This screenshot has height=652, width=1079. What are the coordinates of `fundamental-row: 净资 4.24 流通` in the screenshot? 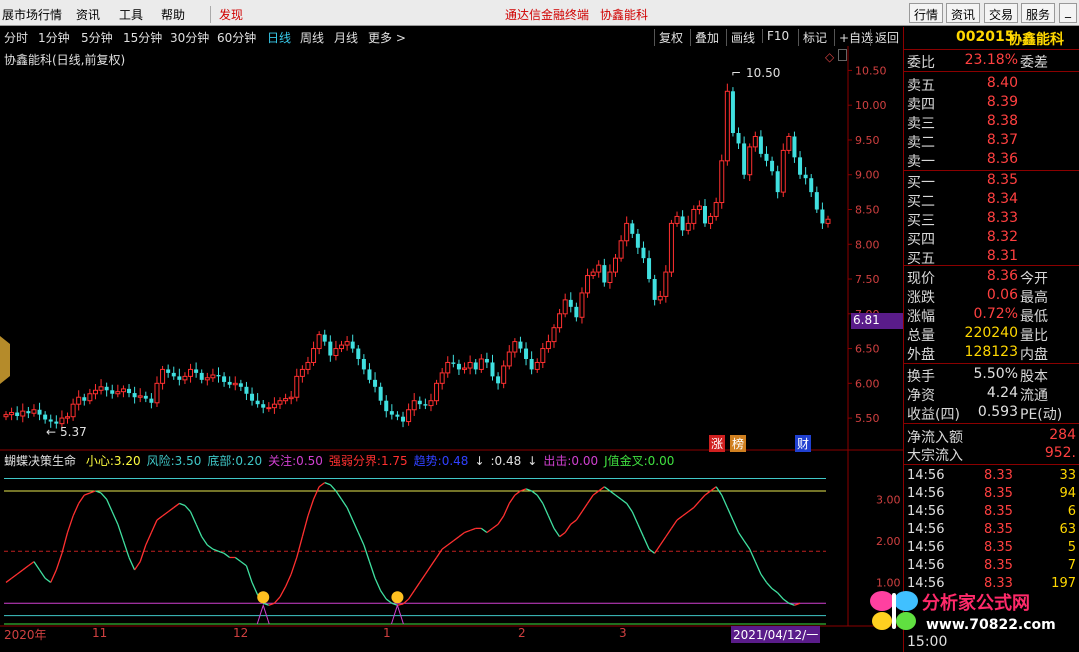 It's located at (977, 394).